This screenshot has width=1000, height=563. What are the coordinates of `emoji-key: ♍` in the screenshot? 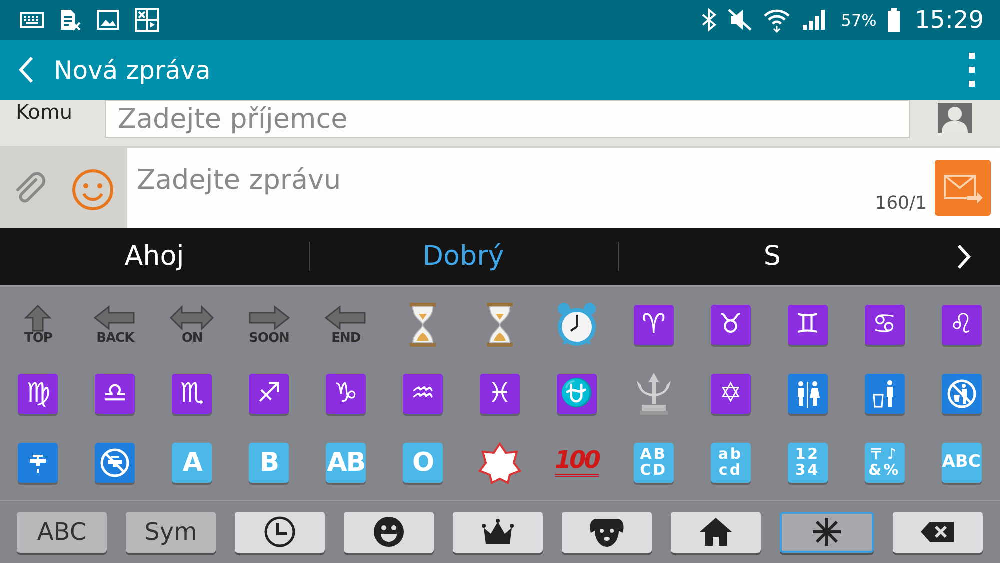 It's located at (38, 394).